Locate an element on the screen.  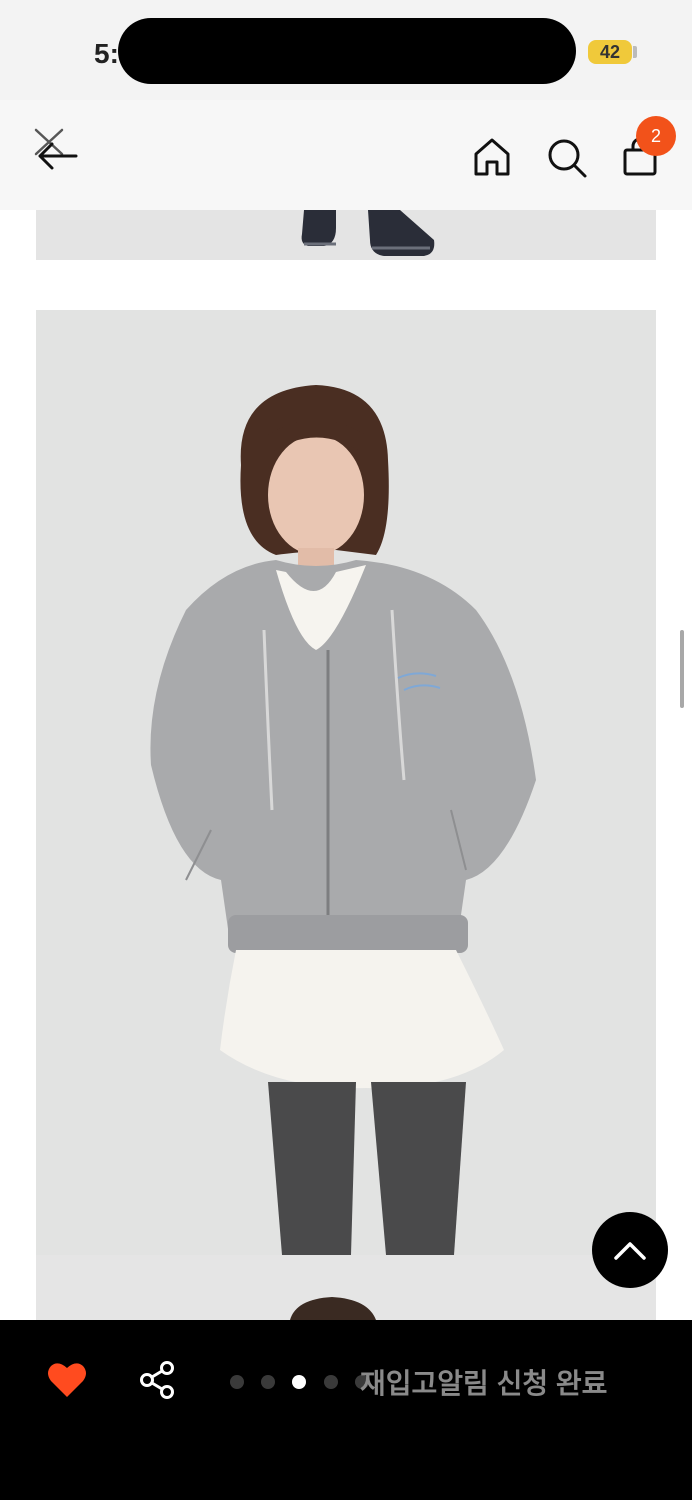
dynamic-island is located at coordinates (347, 51).